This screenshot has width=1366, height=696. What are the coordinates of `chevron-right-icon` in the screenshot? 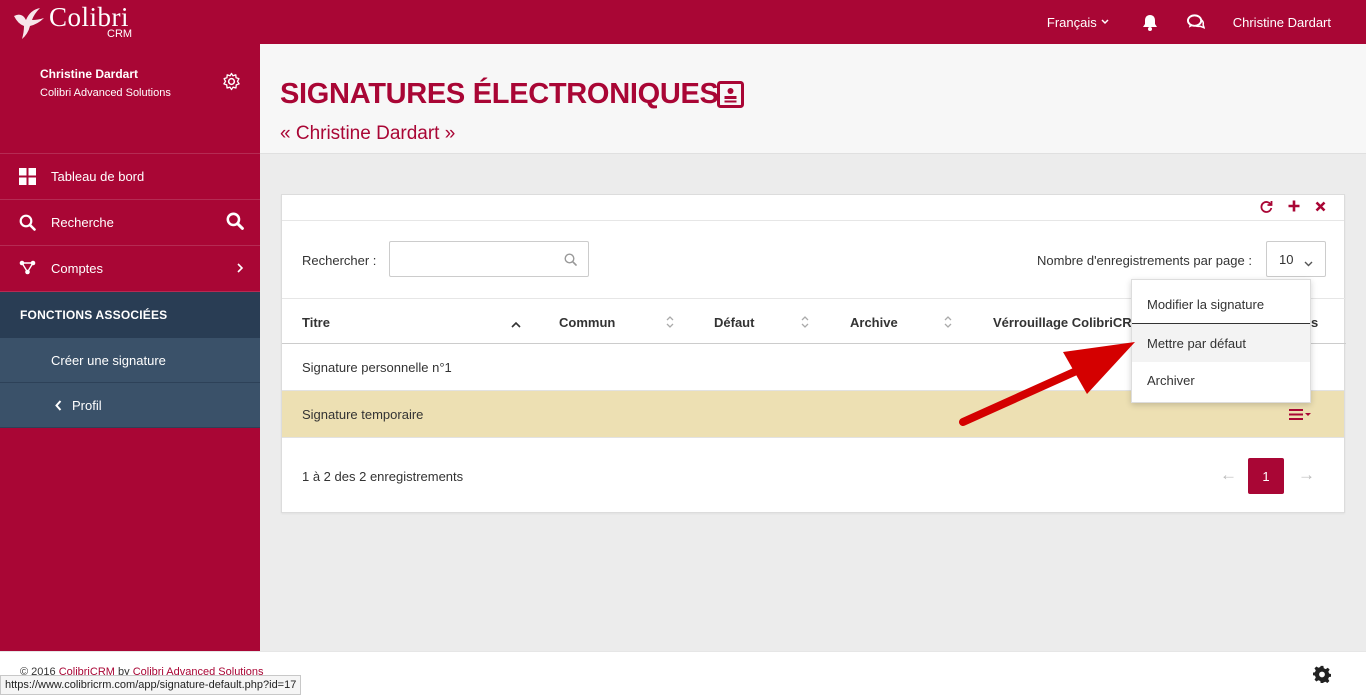 It's located at (240, 268).